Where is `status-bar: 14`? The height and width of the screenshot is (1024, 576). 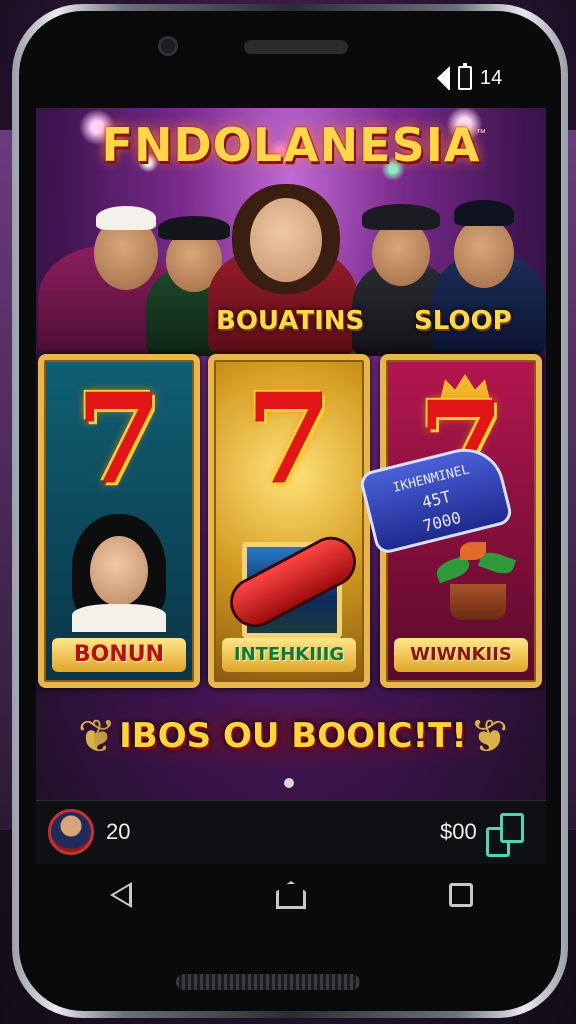 status-bar: 14 is located at coordinates (463, 76).